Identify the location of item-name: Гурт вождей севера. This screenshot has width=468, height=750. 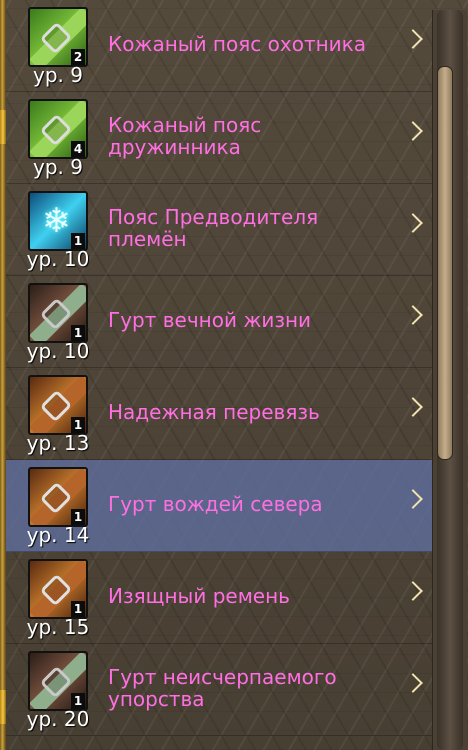
(215, 504).